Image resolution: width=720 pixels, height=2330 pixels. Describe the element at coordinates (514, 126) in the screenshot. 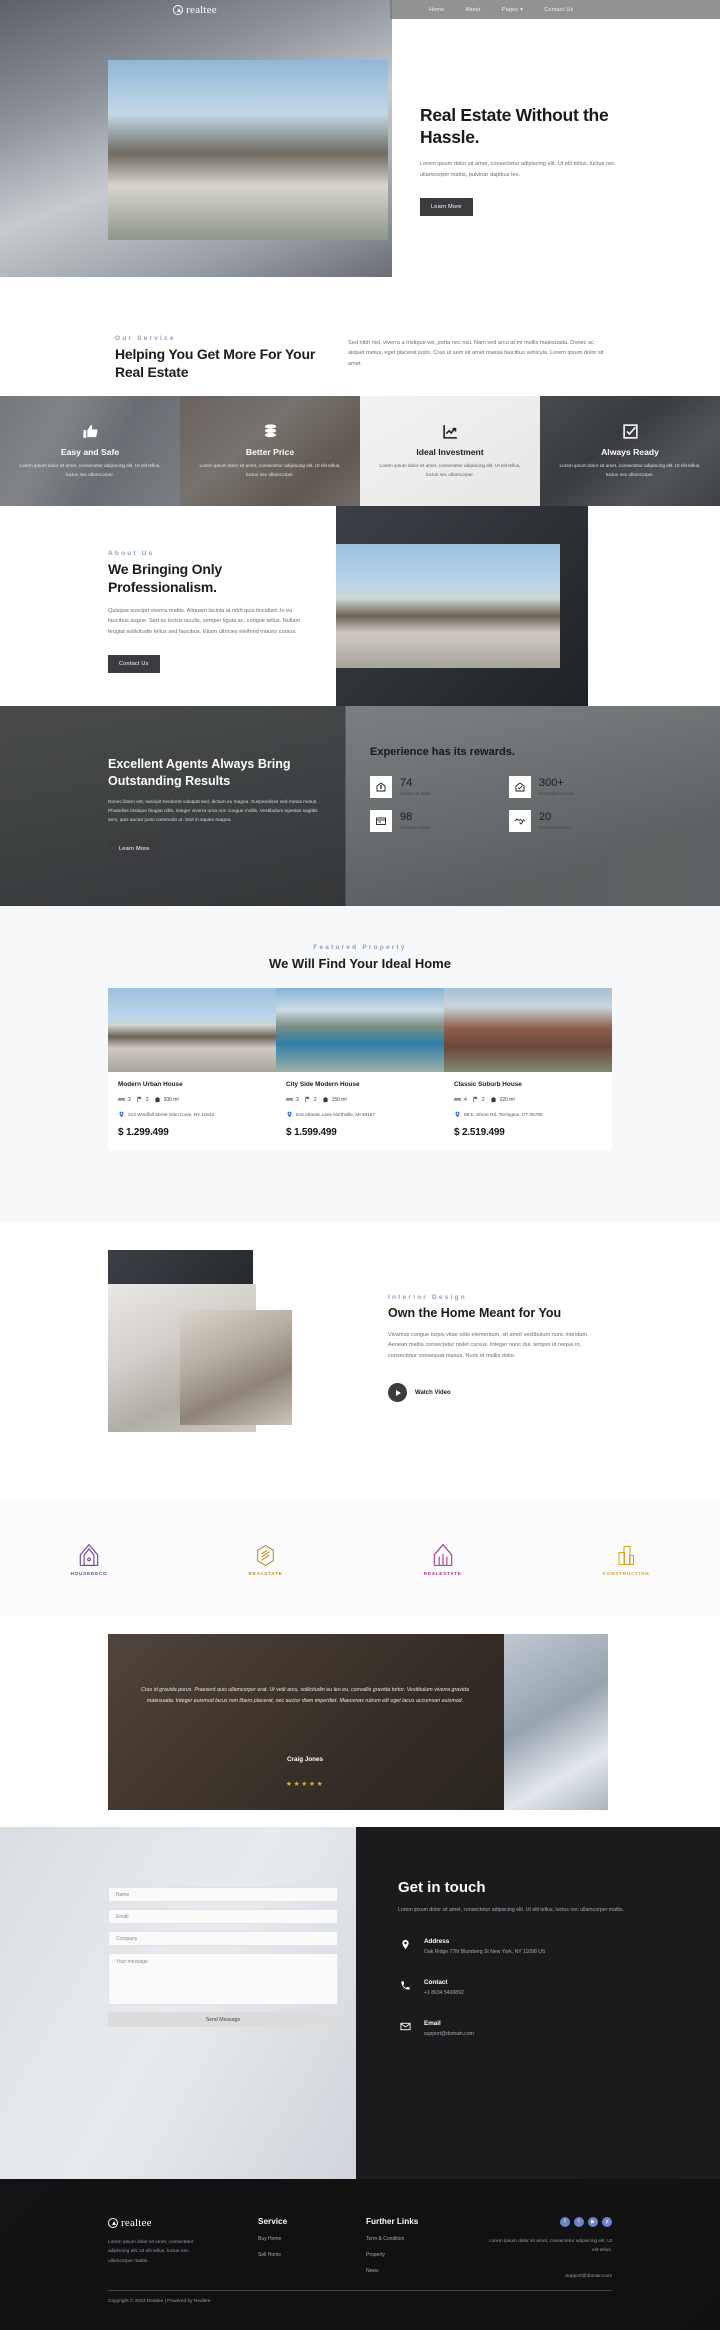

I see `hero-title: Real Estate Without the Hassle.` at that location.